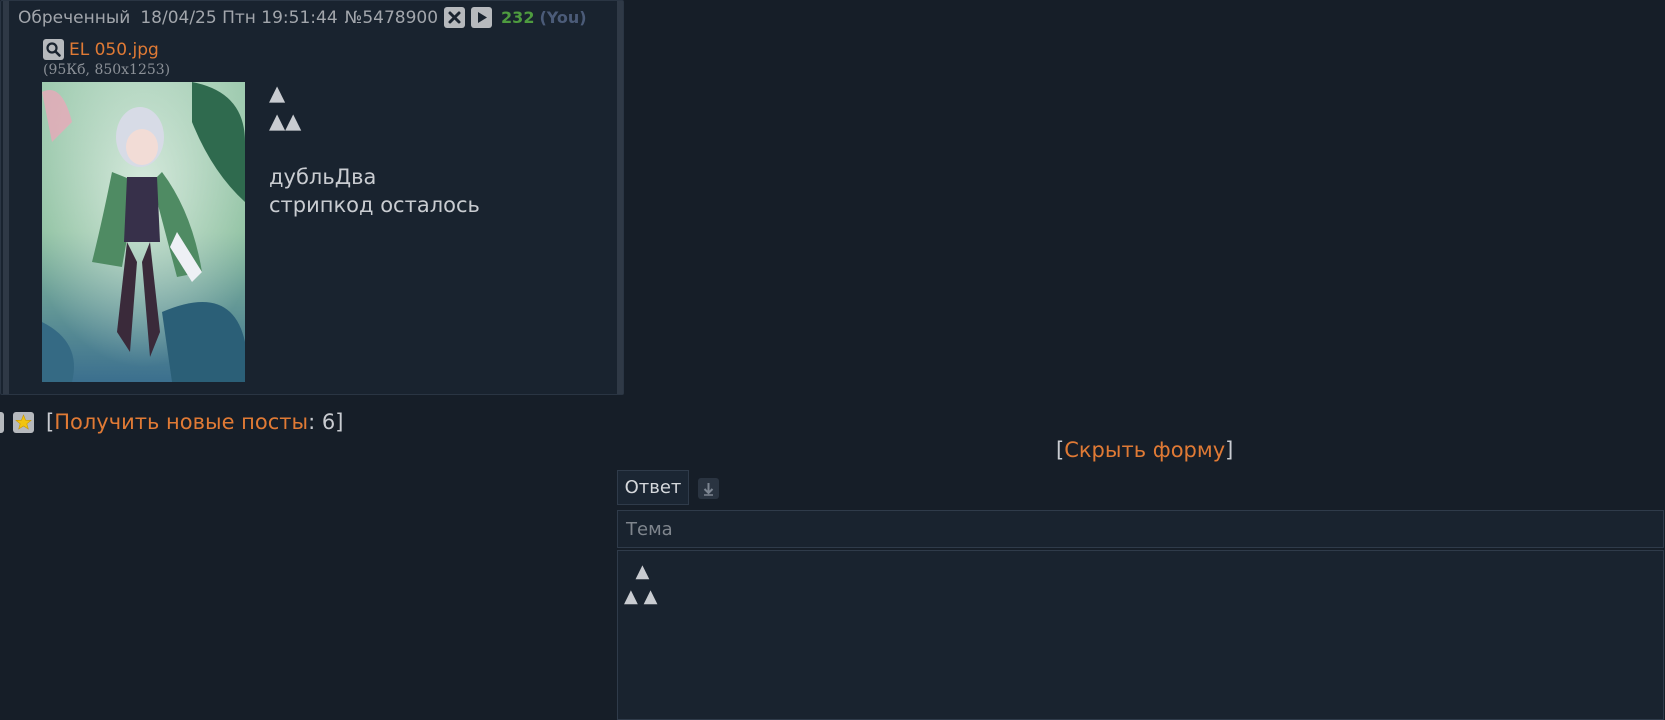 Image resolution: width=1665 pixels, height=720 pixels. Describe the element at coordinates (323, 177) in the screenshot. I see `post-line: дубльДва` at that location.